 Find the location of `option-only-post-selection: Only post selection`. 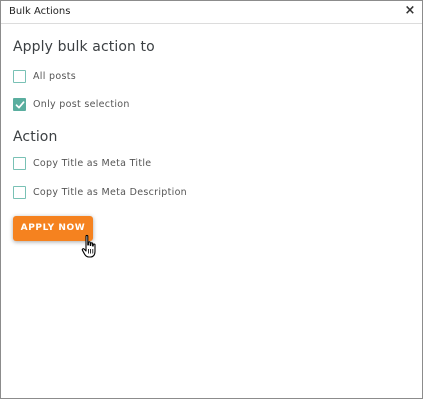

option-only-post-selection: Only post selection is located at coordinates (71, 104).